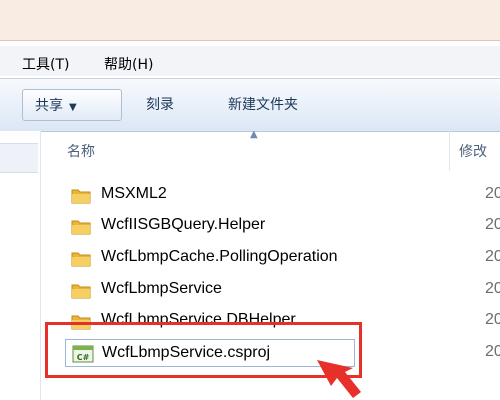 The image size is (500, 400). I want to click on list-item: WcfLbmpCache.PollingOperation 2016, so click(282, 258).